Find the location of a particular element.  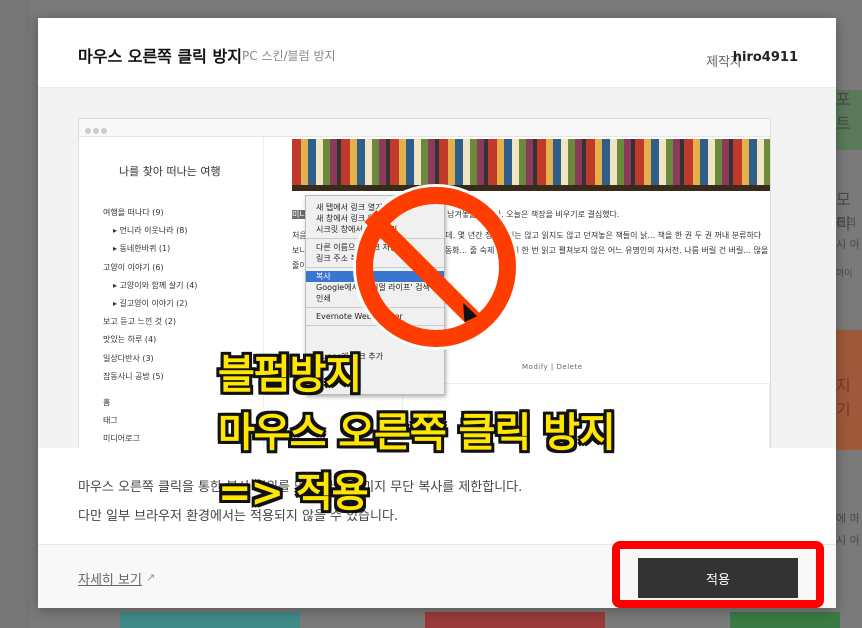

prohibition-icon is located at coordinates (436, 267).